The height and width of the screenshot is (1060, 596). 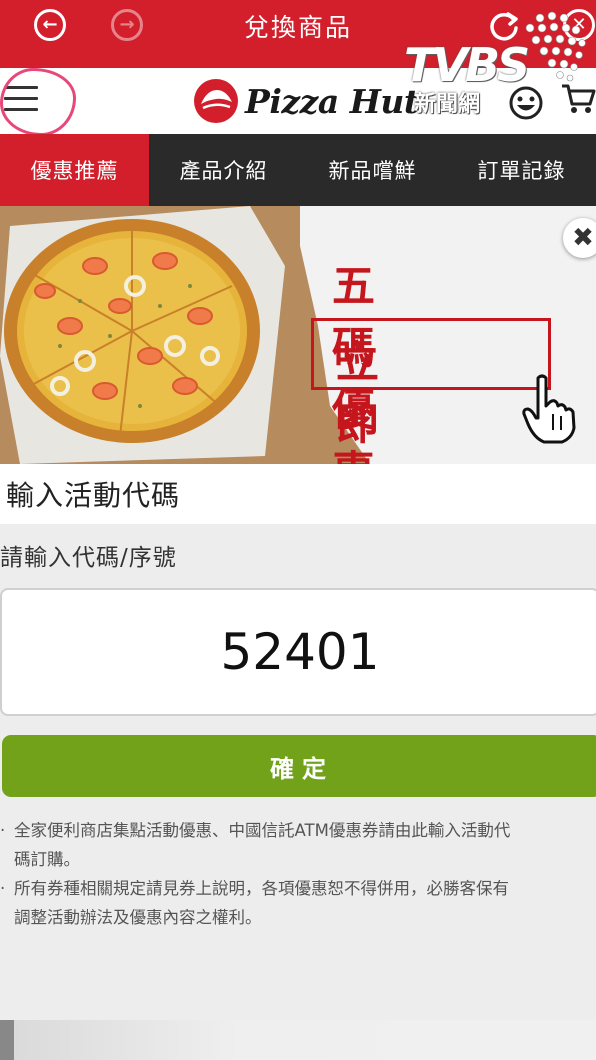 I want to click on tab-new-items: 新品嚐鮮, so click(x=372, y=170).